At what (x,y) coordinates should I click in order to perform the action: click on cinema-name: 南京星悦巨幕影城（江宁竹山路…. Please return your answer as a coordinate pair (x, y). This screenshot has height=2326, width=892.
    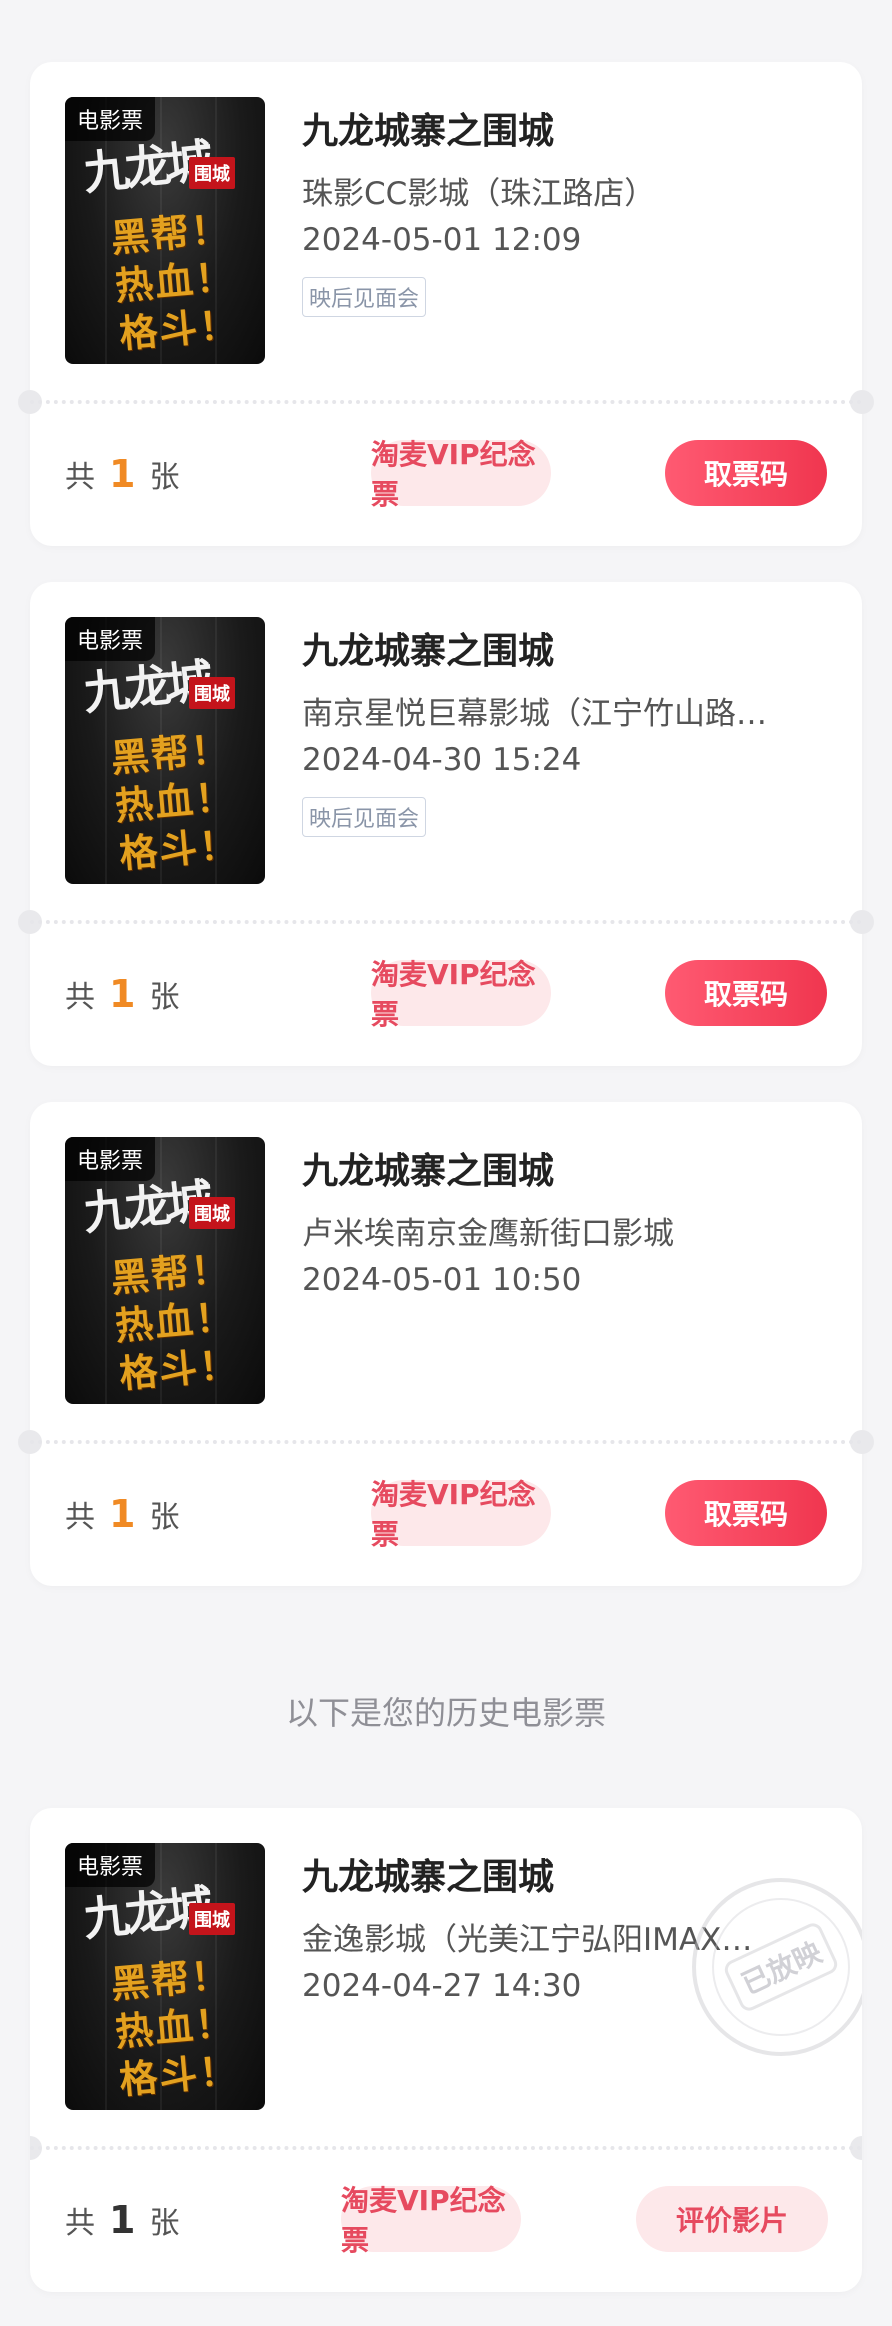
    Looking at the image, I should click on (534, 714).